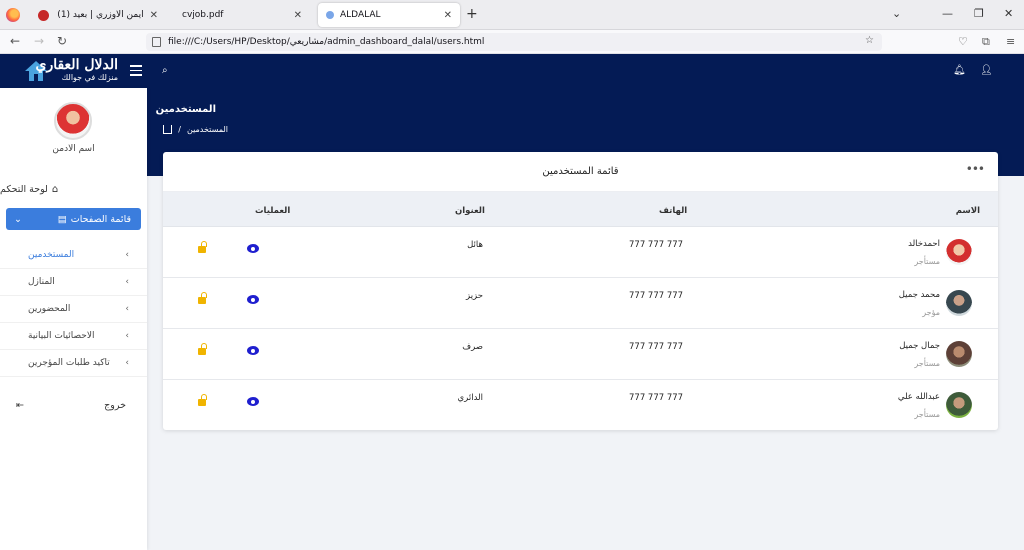  What do you see at coordinates (975, 169) in the screenshot?
I see `more-options-icon: •••` at bounding box center [975, 169].